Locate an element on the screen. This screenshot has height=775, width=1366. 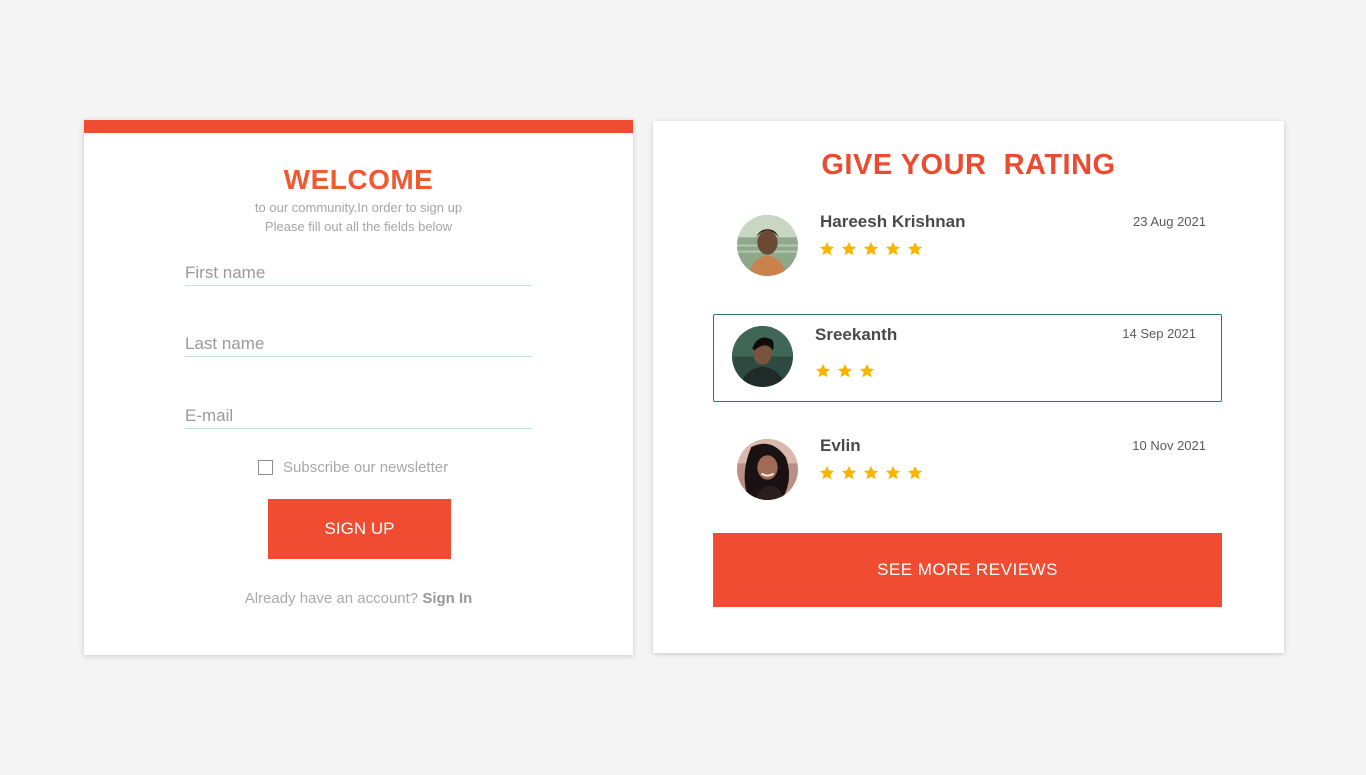
last-name-input is located at coordinates (358, 344).